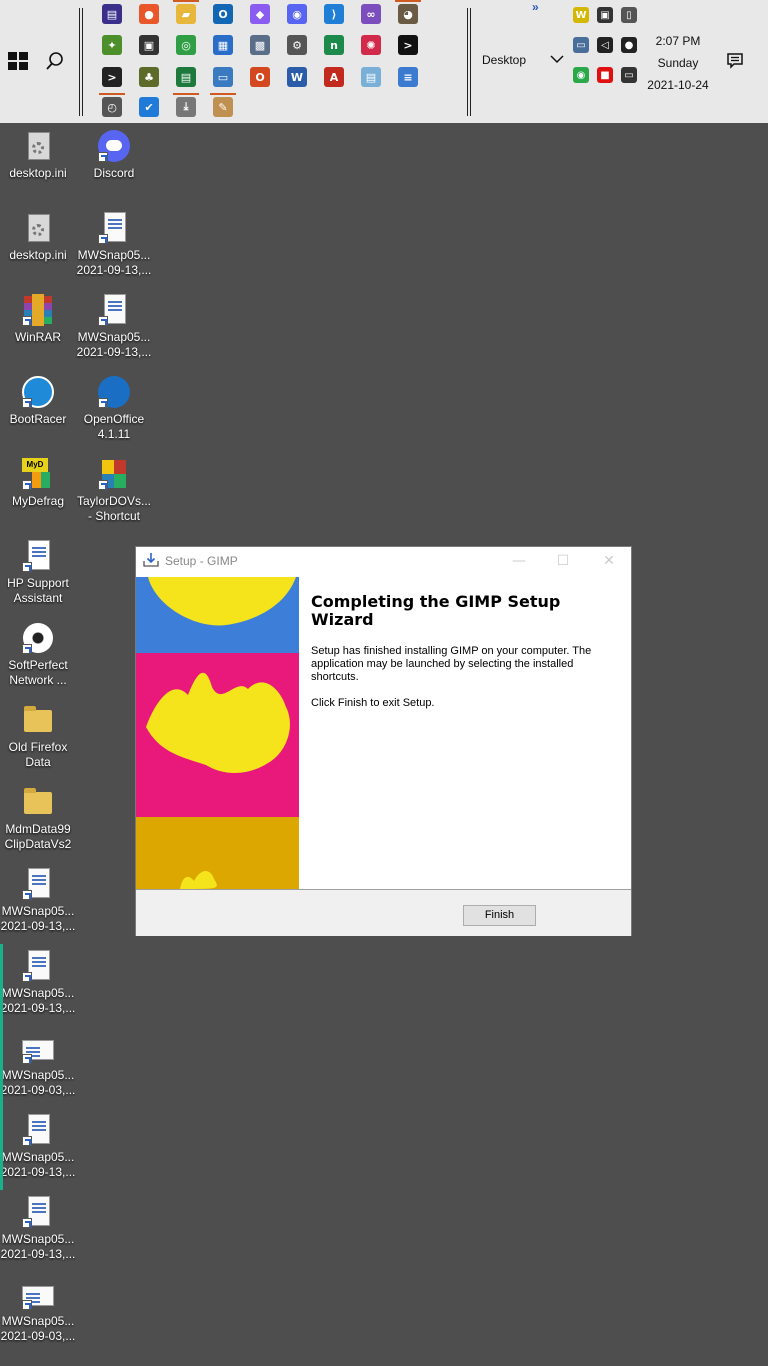  What do you see at coordinates (113, 508) in the screenshot?
I see `desktop-icon-label: TaylorDOVs... - Shortcut` at bounding box center [113, 508].